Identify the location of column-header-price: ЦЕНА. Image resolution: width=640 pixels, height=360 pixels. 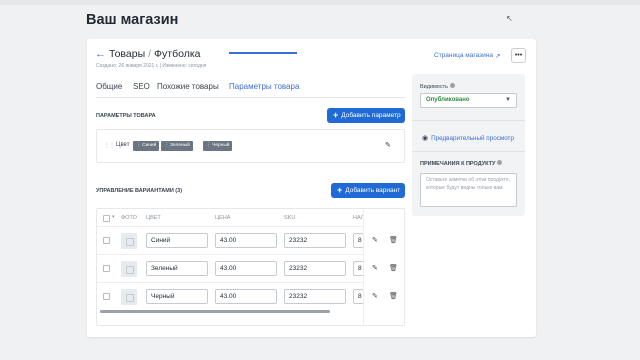
(223, 218).